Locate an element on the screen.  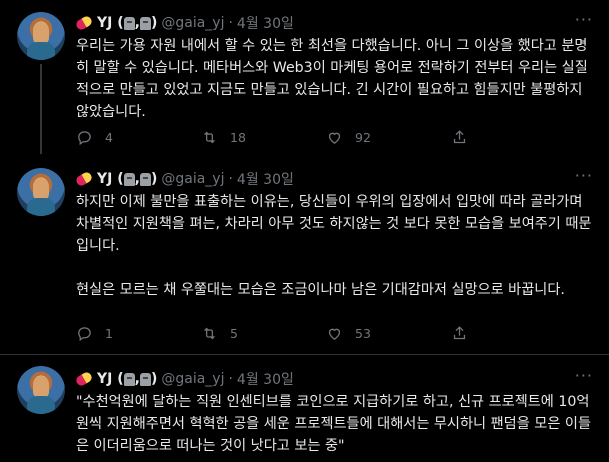
like-button: 53 is located at coordinates (388, 333).